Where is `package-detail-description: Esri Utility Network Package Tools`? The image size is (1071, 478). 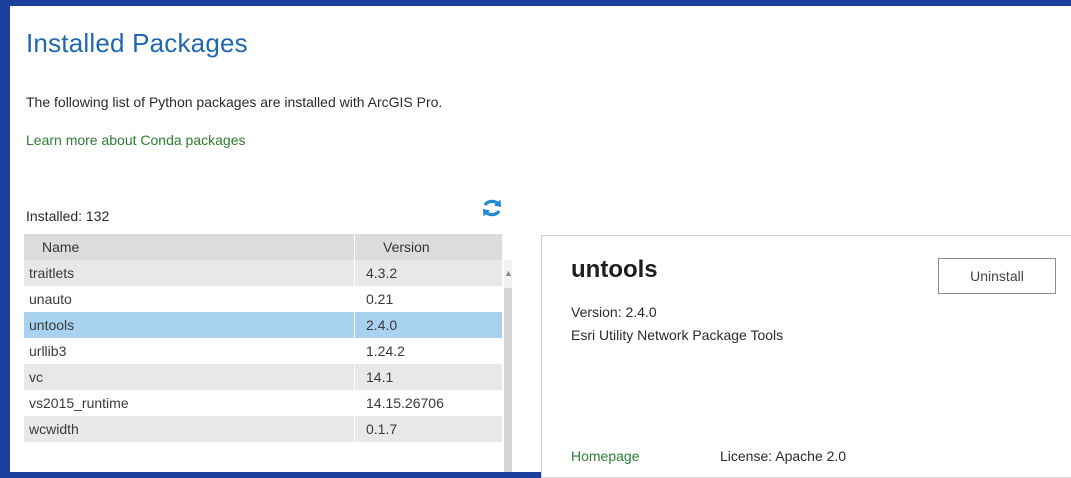
package-detail-description: Esri Utility Network Package Tools is located at coordinates (677, 335).